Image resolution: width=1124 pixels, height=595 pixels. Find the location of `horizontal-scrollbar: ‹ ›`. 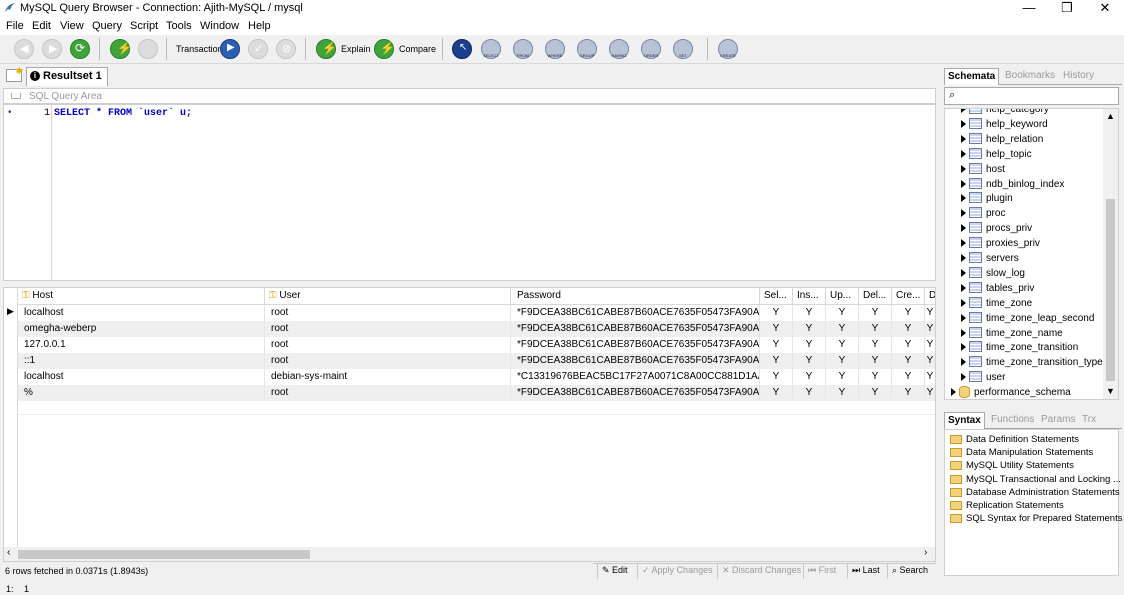

horizontal-scrollbar: ‹ › is located at coordinates (469, 554).